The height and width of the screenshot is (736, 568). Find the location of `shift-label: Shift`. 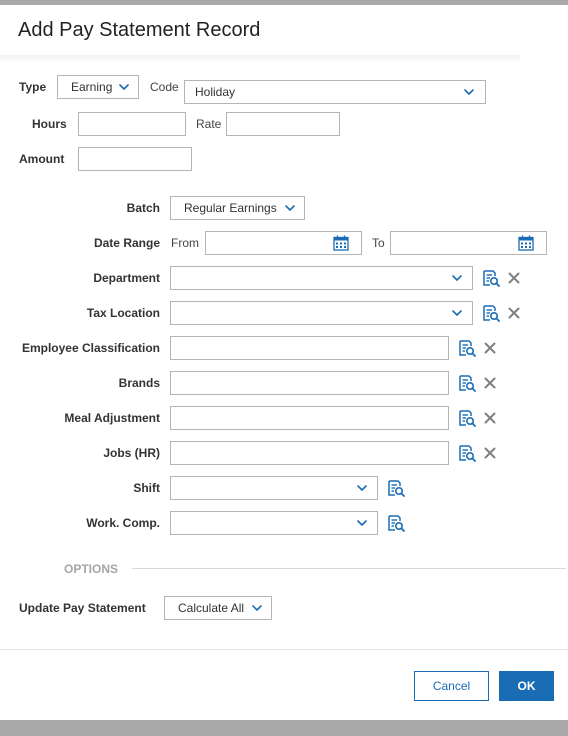

shift-label: Shift is located at coordinates (146, 488).